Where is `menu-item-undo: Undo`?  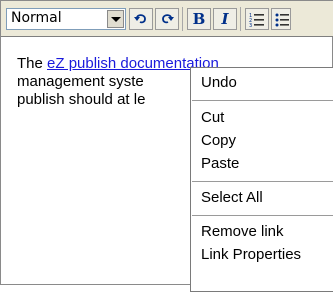
menu-item-undo: Undo is located at coordinates (219, 82).